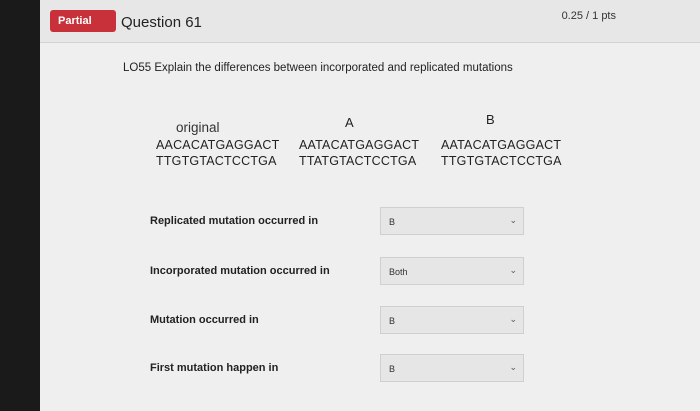  I want to click on selected-value: Both, so click(398, 272).